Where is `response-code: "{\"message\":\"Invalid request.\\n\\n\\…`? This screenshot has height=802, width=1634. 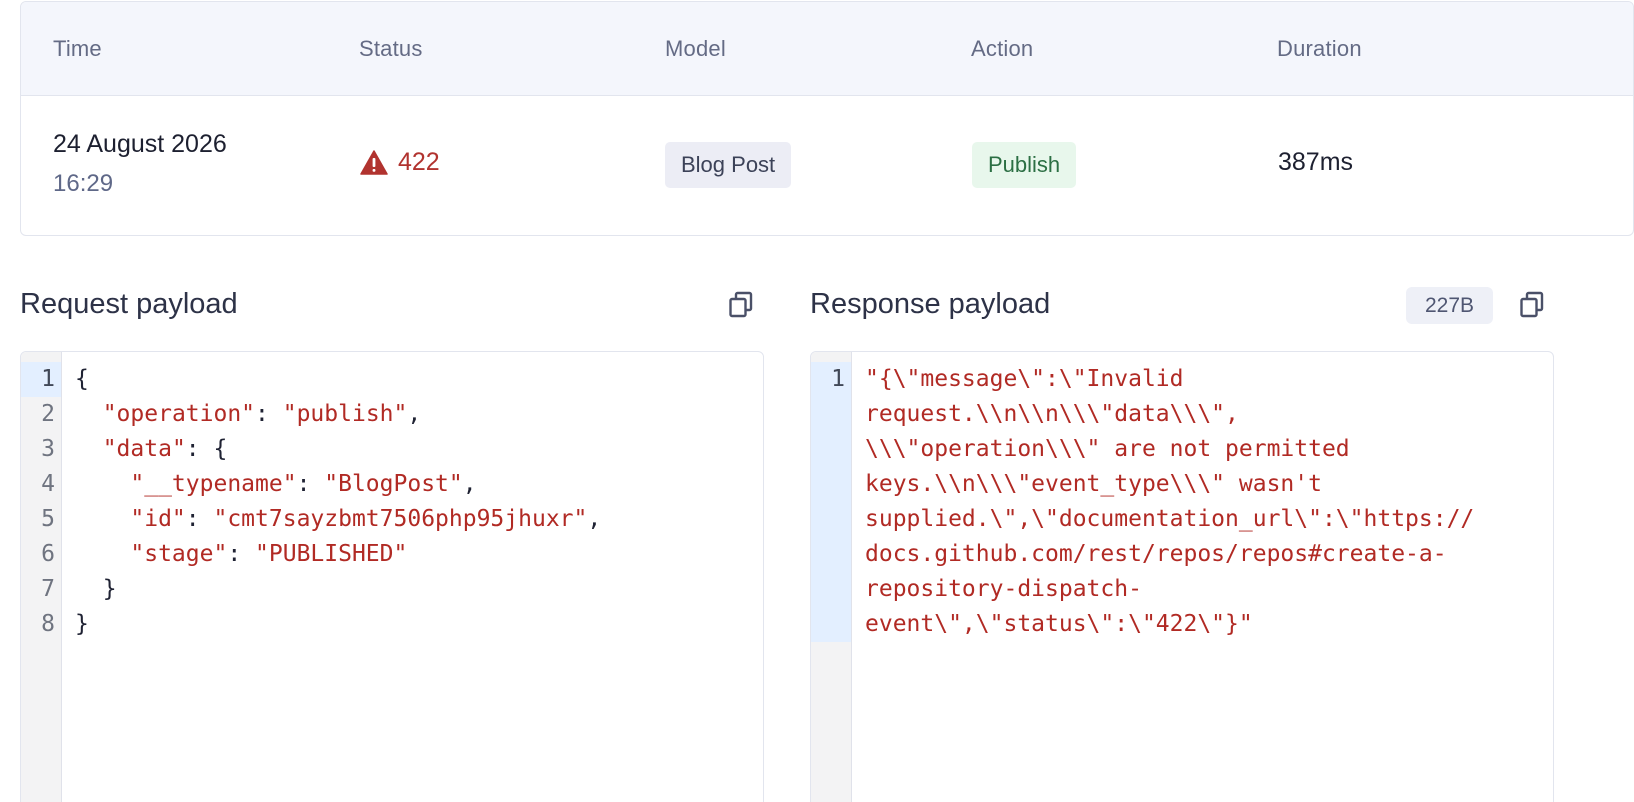
response-code: "{\"message\":\"Invalid request.\\n\\n\\… is located at coordinates (1169, 502).